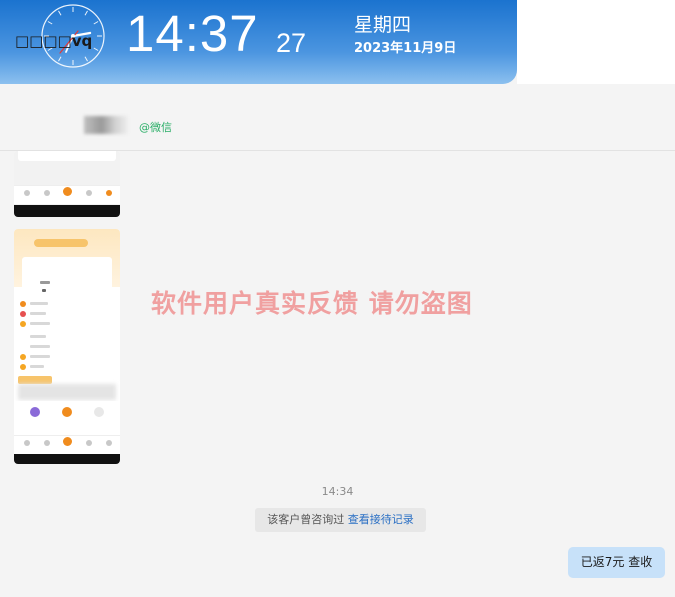 This screenshot has width=675, height=597. What do you see at coordinates (337, 491) in the screenshot?
I see `message-timestamp: 14:34` at bounding box center [337, 491].